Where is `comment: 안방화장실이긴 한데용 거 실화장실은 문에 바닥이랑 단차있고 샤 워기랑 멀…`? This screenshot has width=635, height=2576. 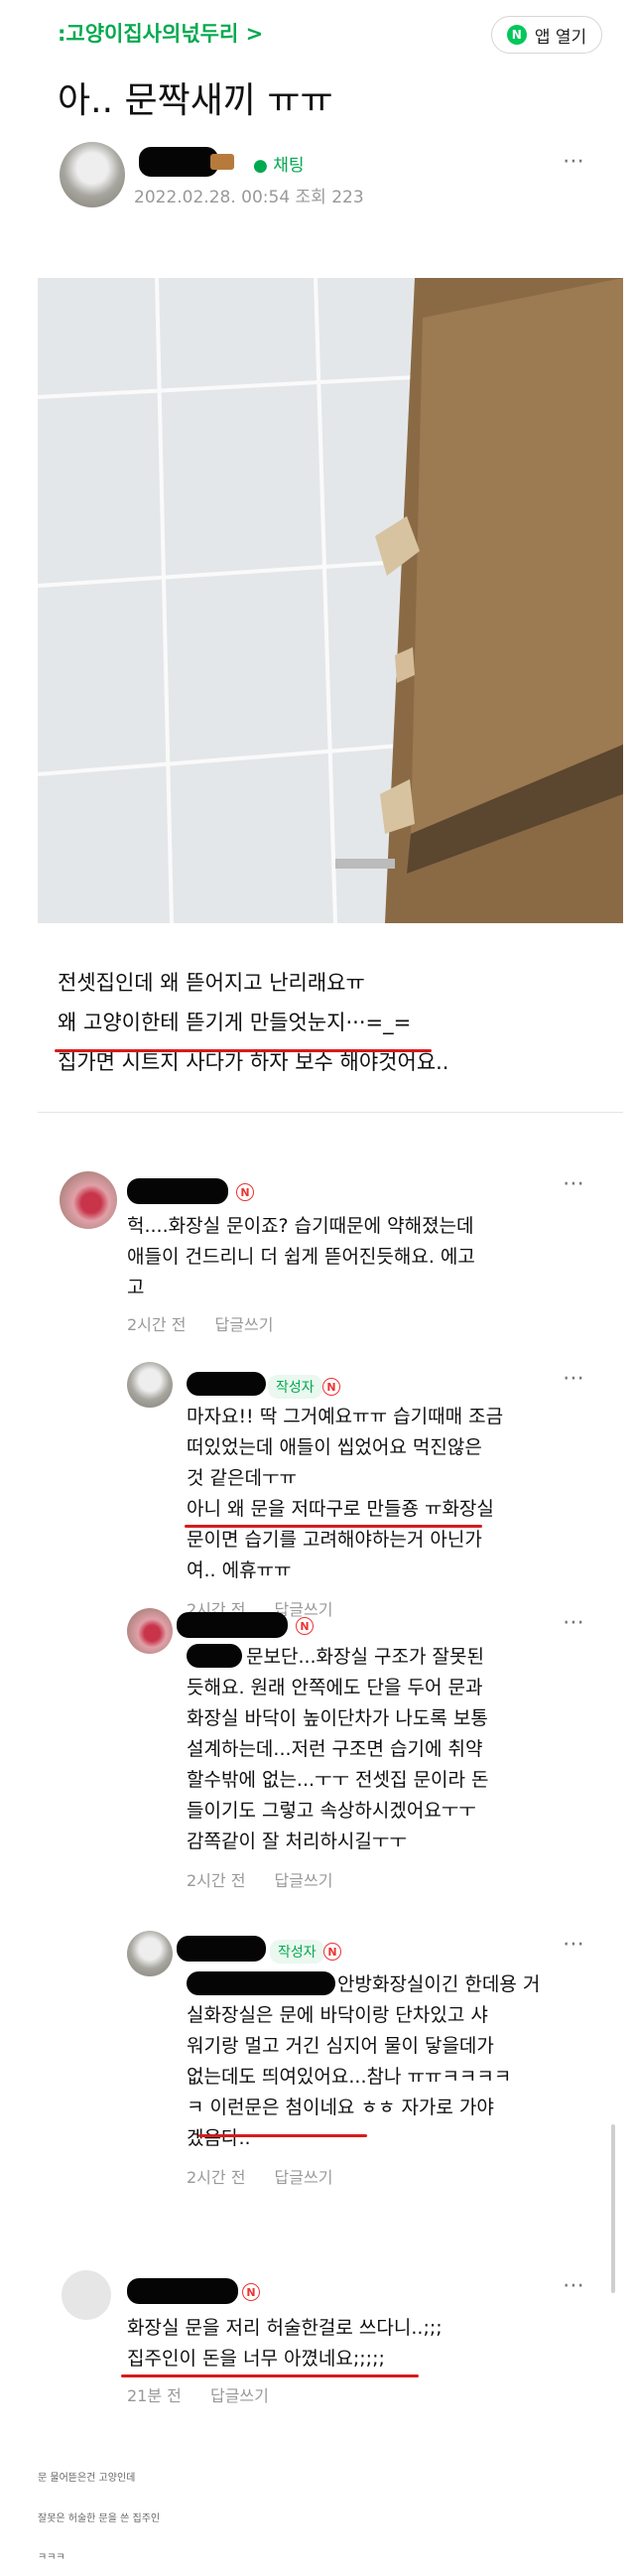
comment: 안방화장실이긴 한데용 거 실화장실은 문에 바닥이랑 단차있고 샤 워기랑 멀… is located at coordinates (363, 2078).